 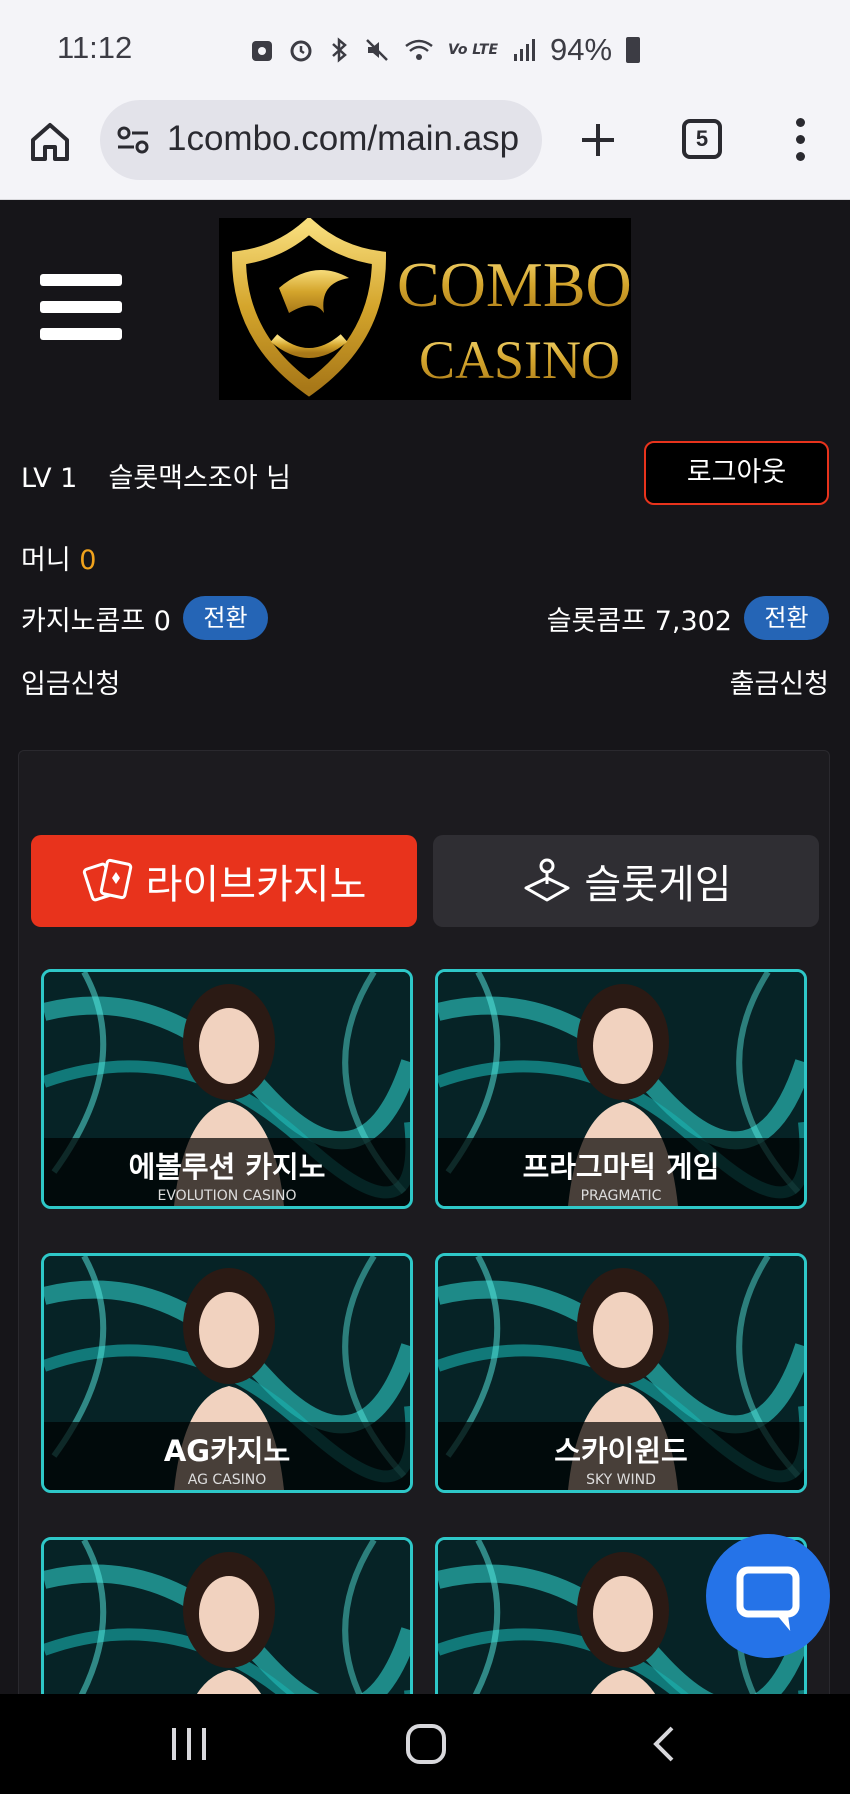 What do you see at coordinates (225, 618) in the screenshot?
I see `casino-comp-convert-button: 전환` at bounding box center [225, 618].